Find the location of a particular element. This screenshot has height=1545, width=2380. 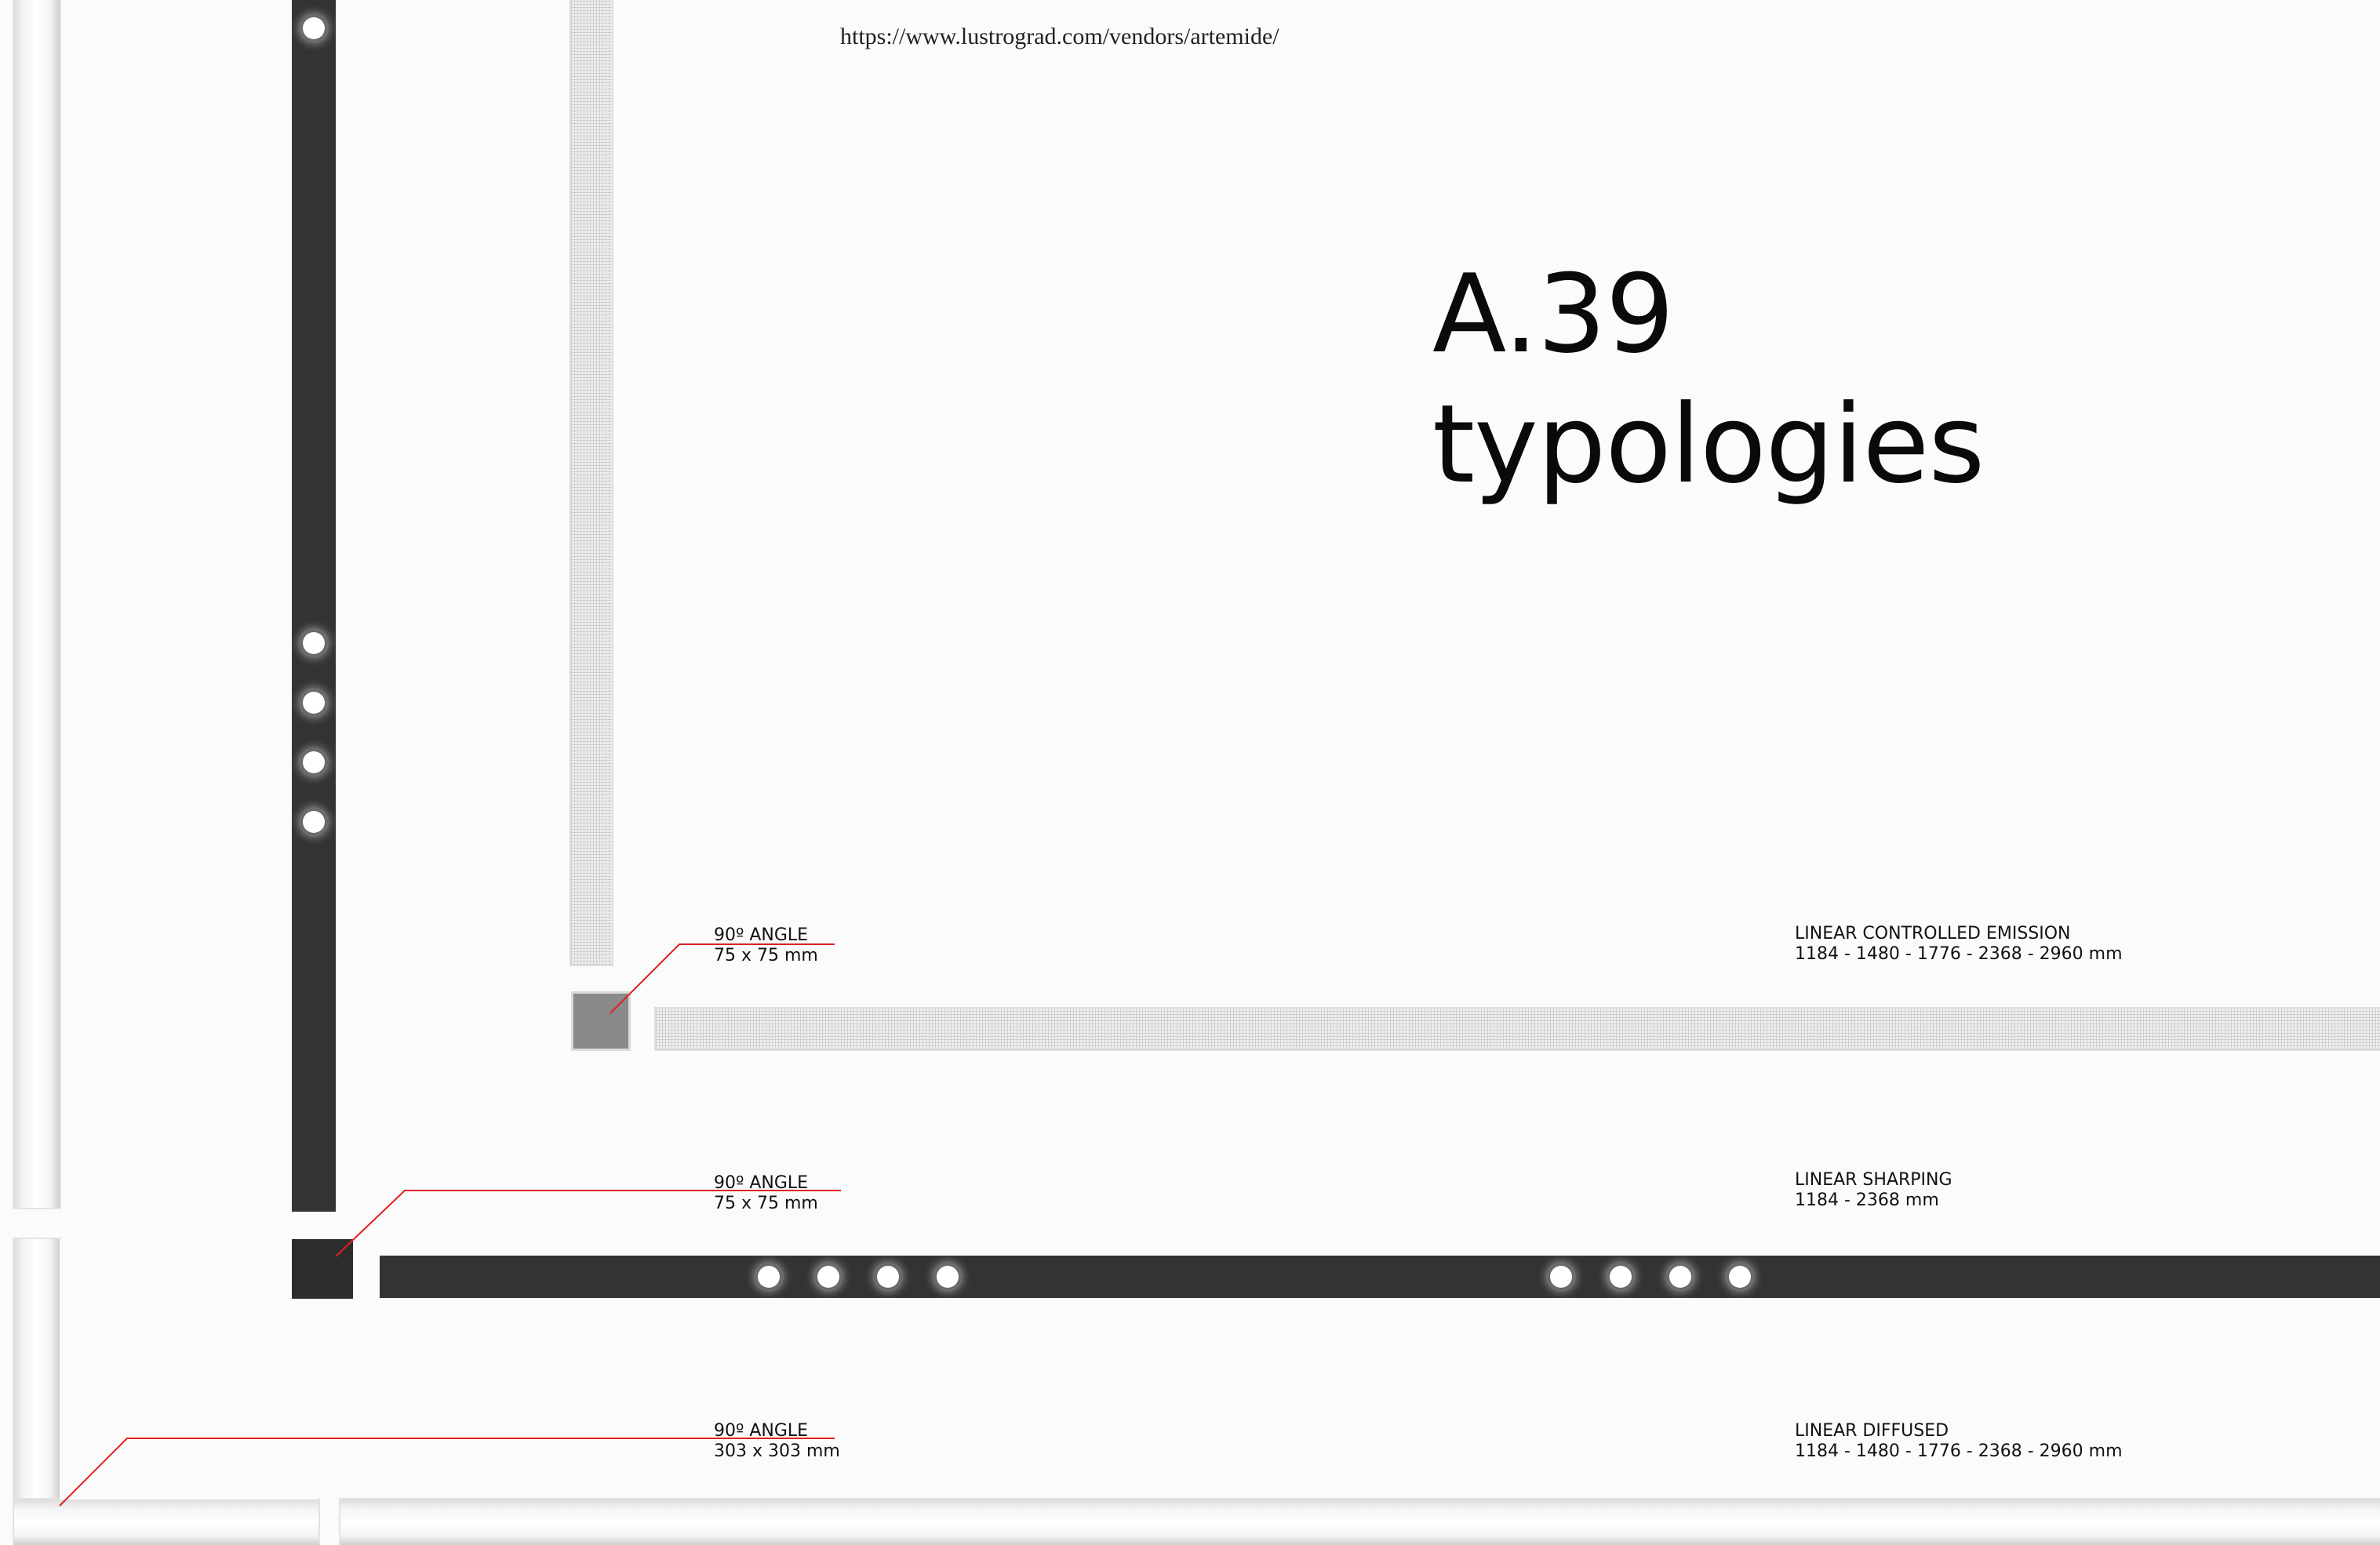

label-linear-sharping-name: LINEAR SHARPING is located at coordinates (1873, 1180).